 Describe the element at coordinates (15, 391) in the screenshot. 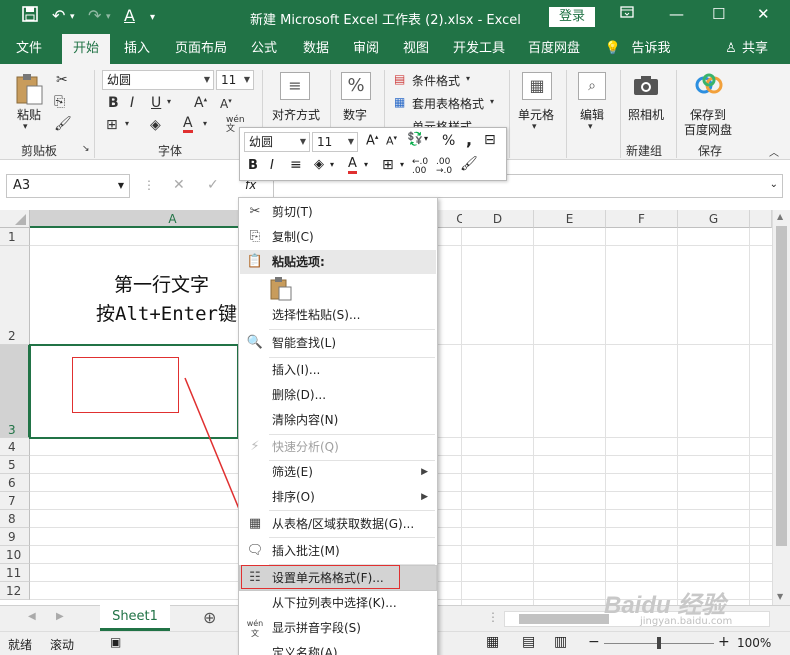

I see `row-header-3: 3` at that location.